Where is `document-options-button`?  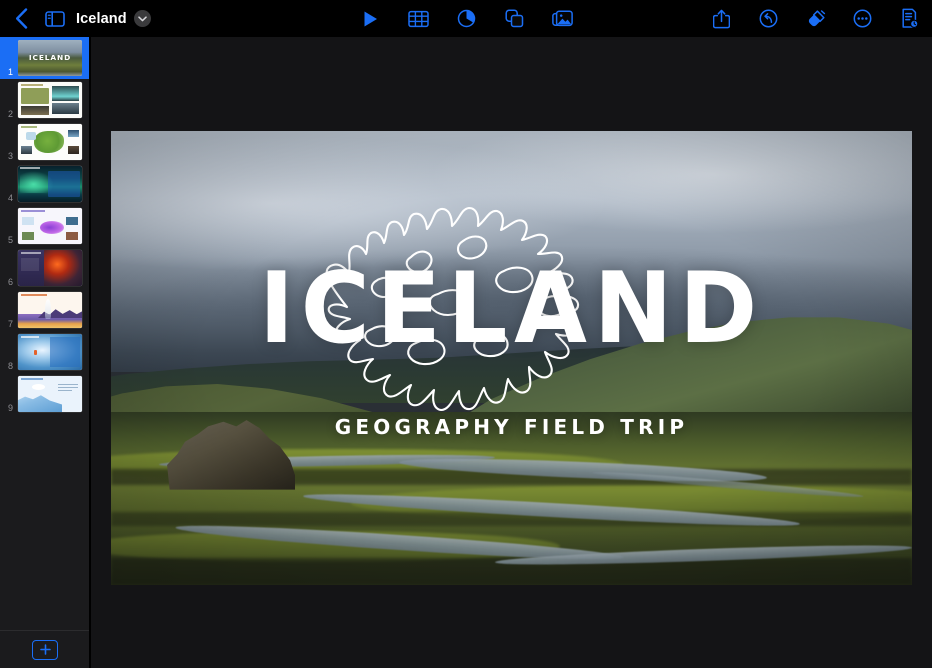 document-options-button is located at coordinates (909, 19).